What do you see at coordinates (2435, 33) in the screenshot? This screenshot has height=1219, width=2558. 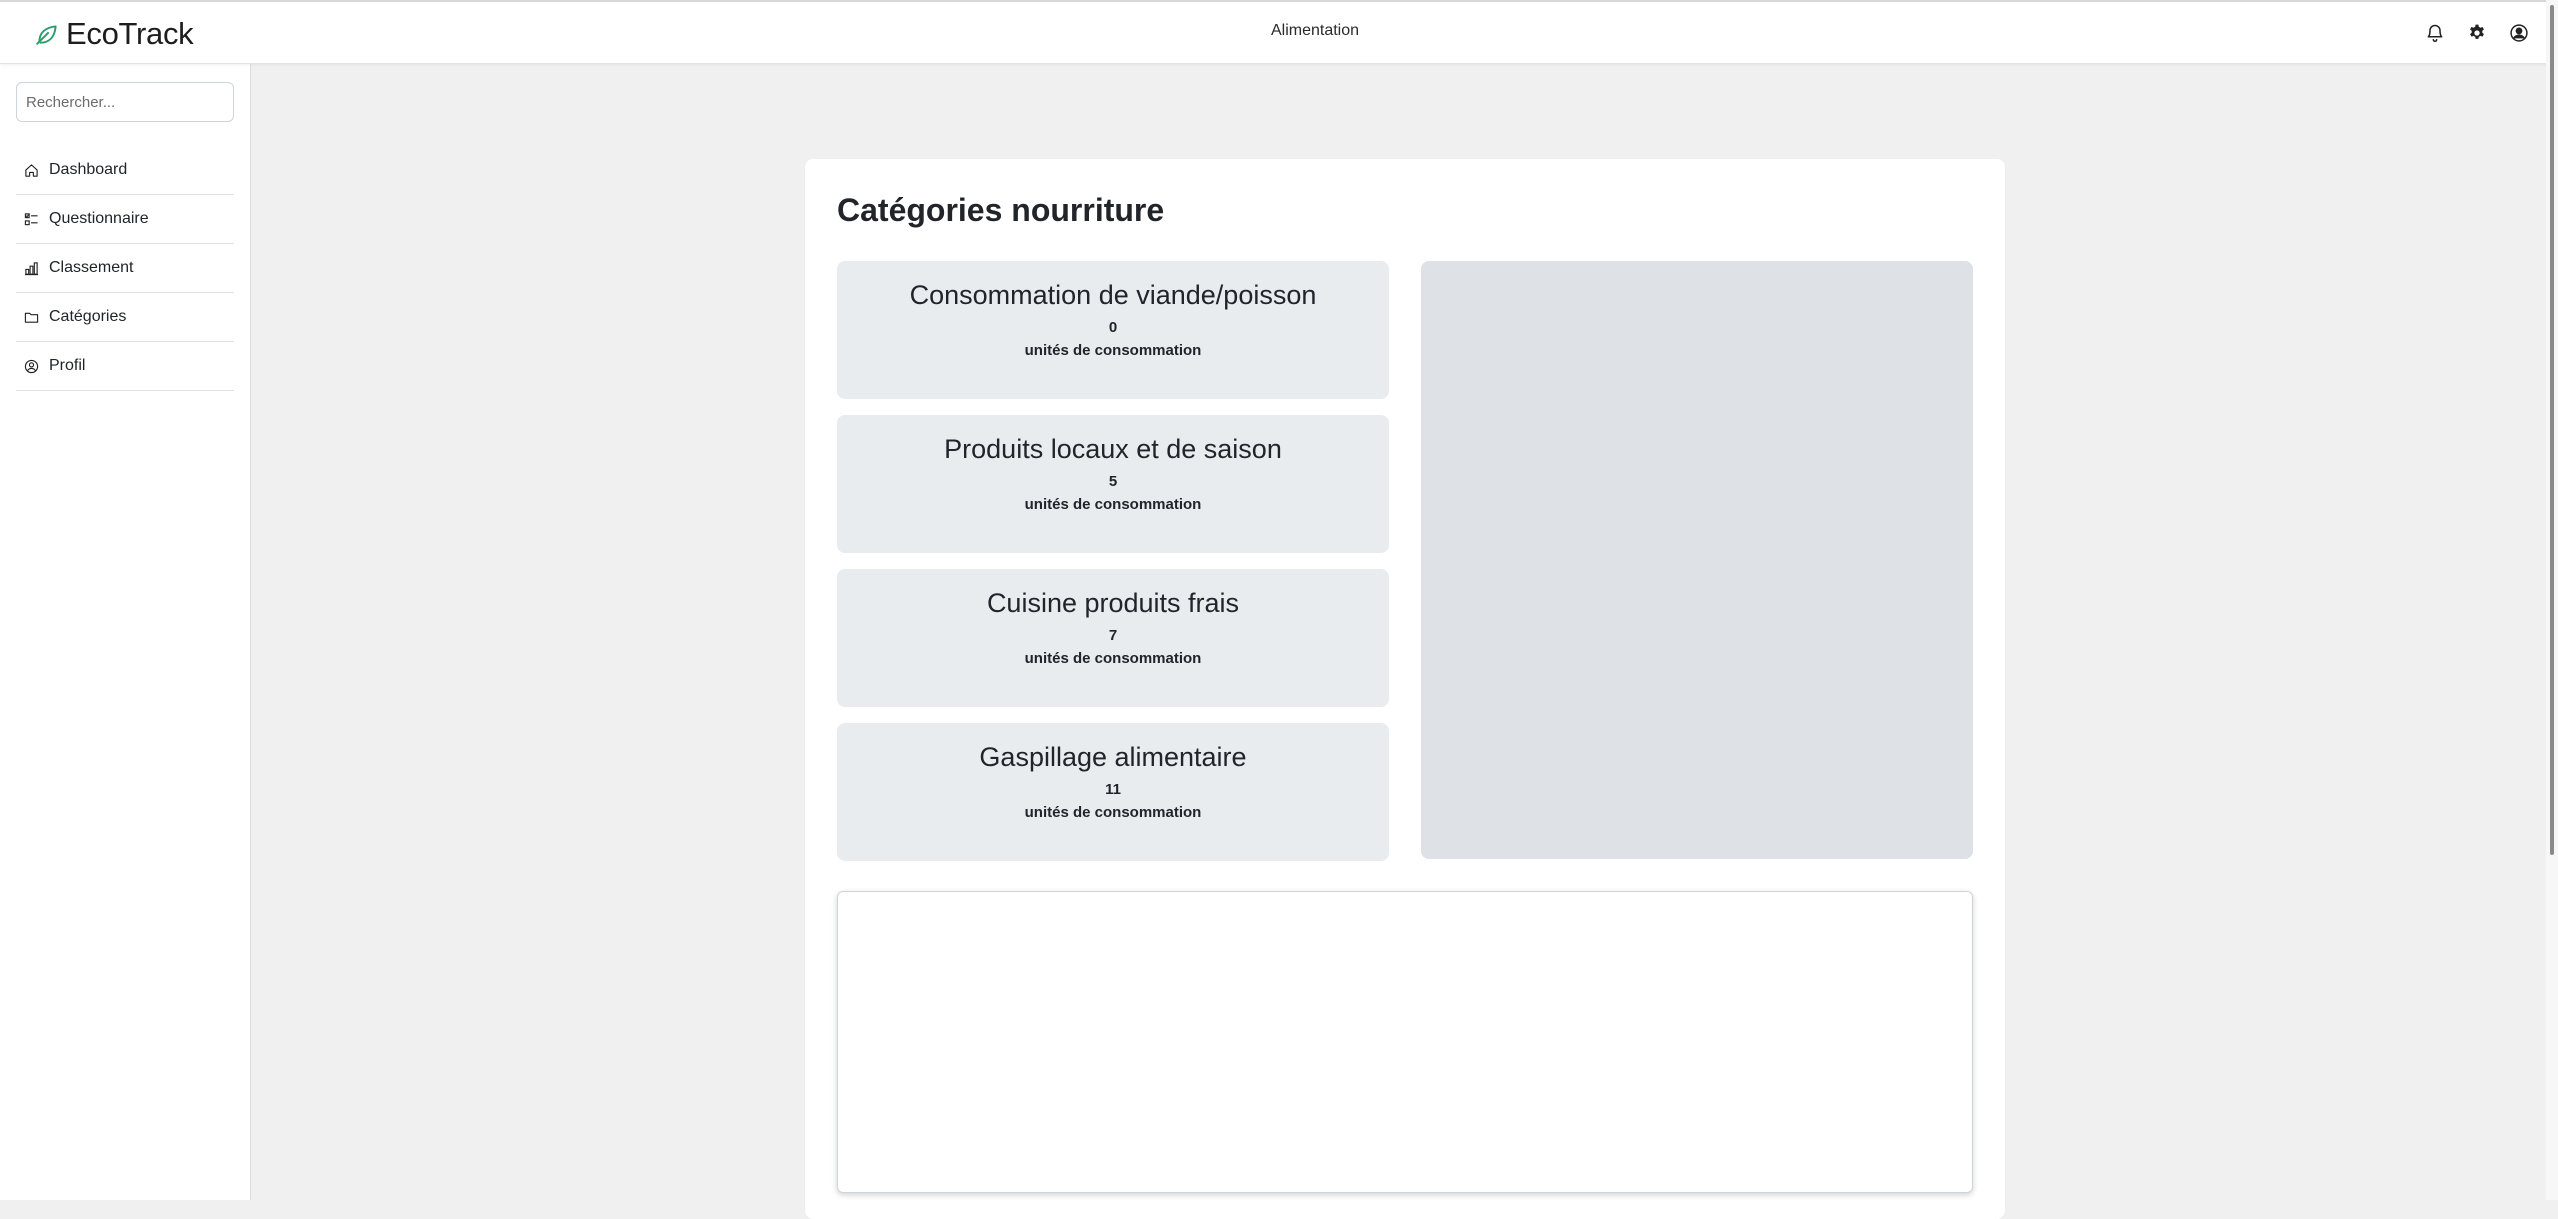 I see `bell-icon` at bounding box center [2435, 33].